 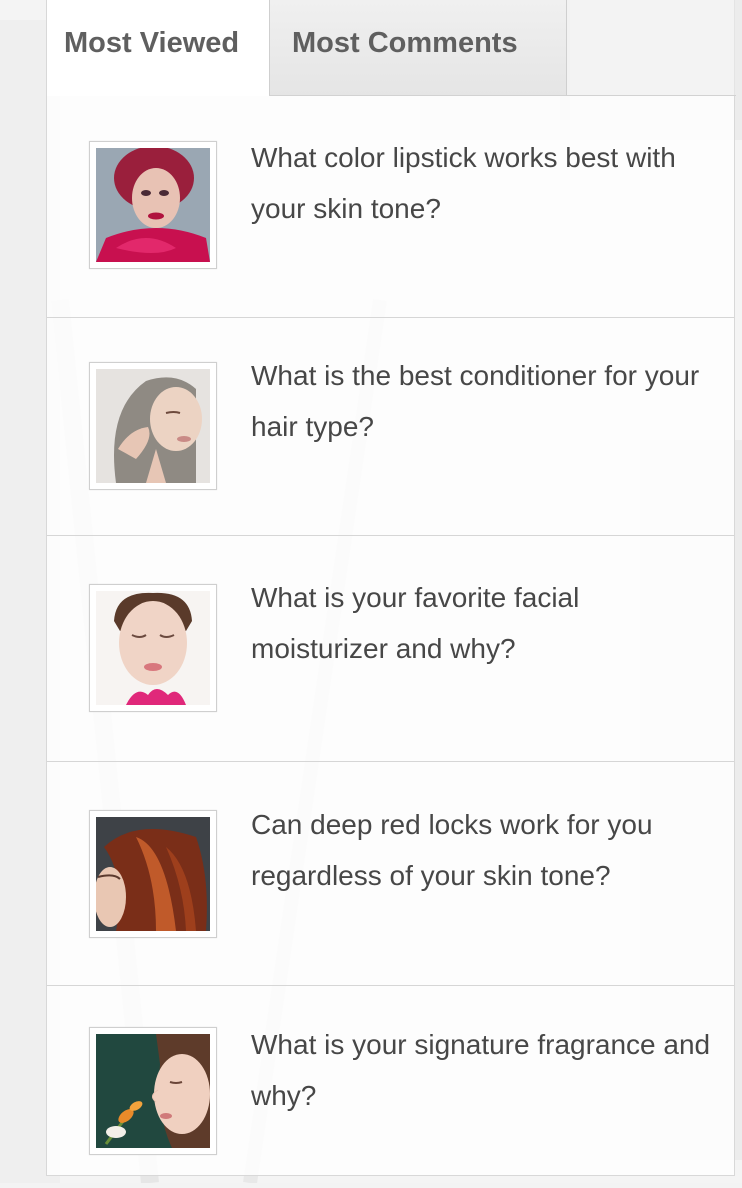 I want to click on tab-most-viewed-label: Most Viewed, so click(x=152, y=43).